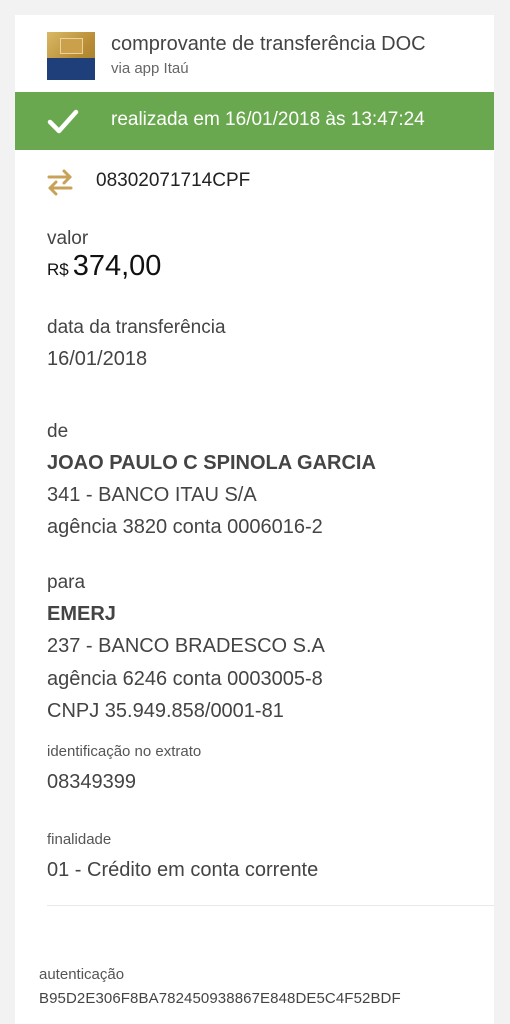 This screenshot has width=510, height=1024. I want to click on amount: R$ 374,00, so click(104, 266).